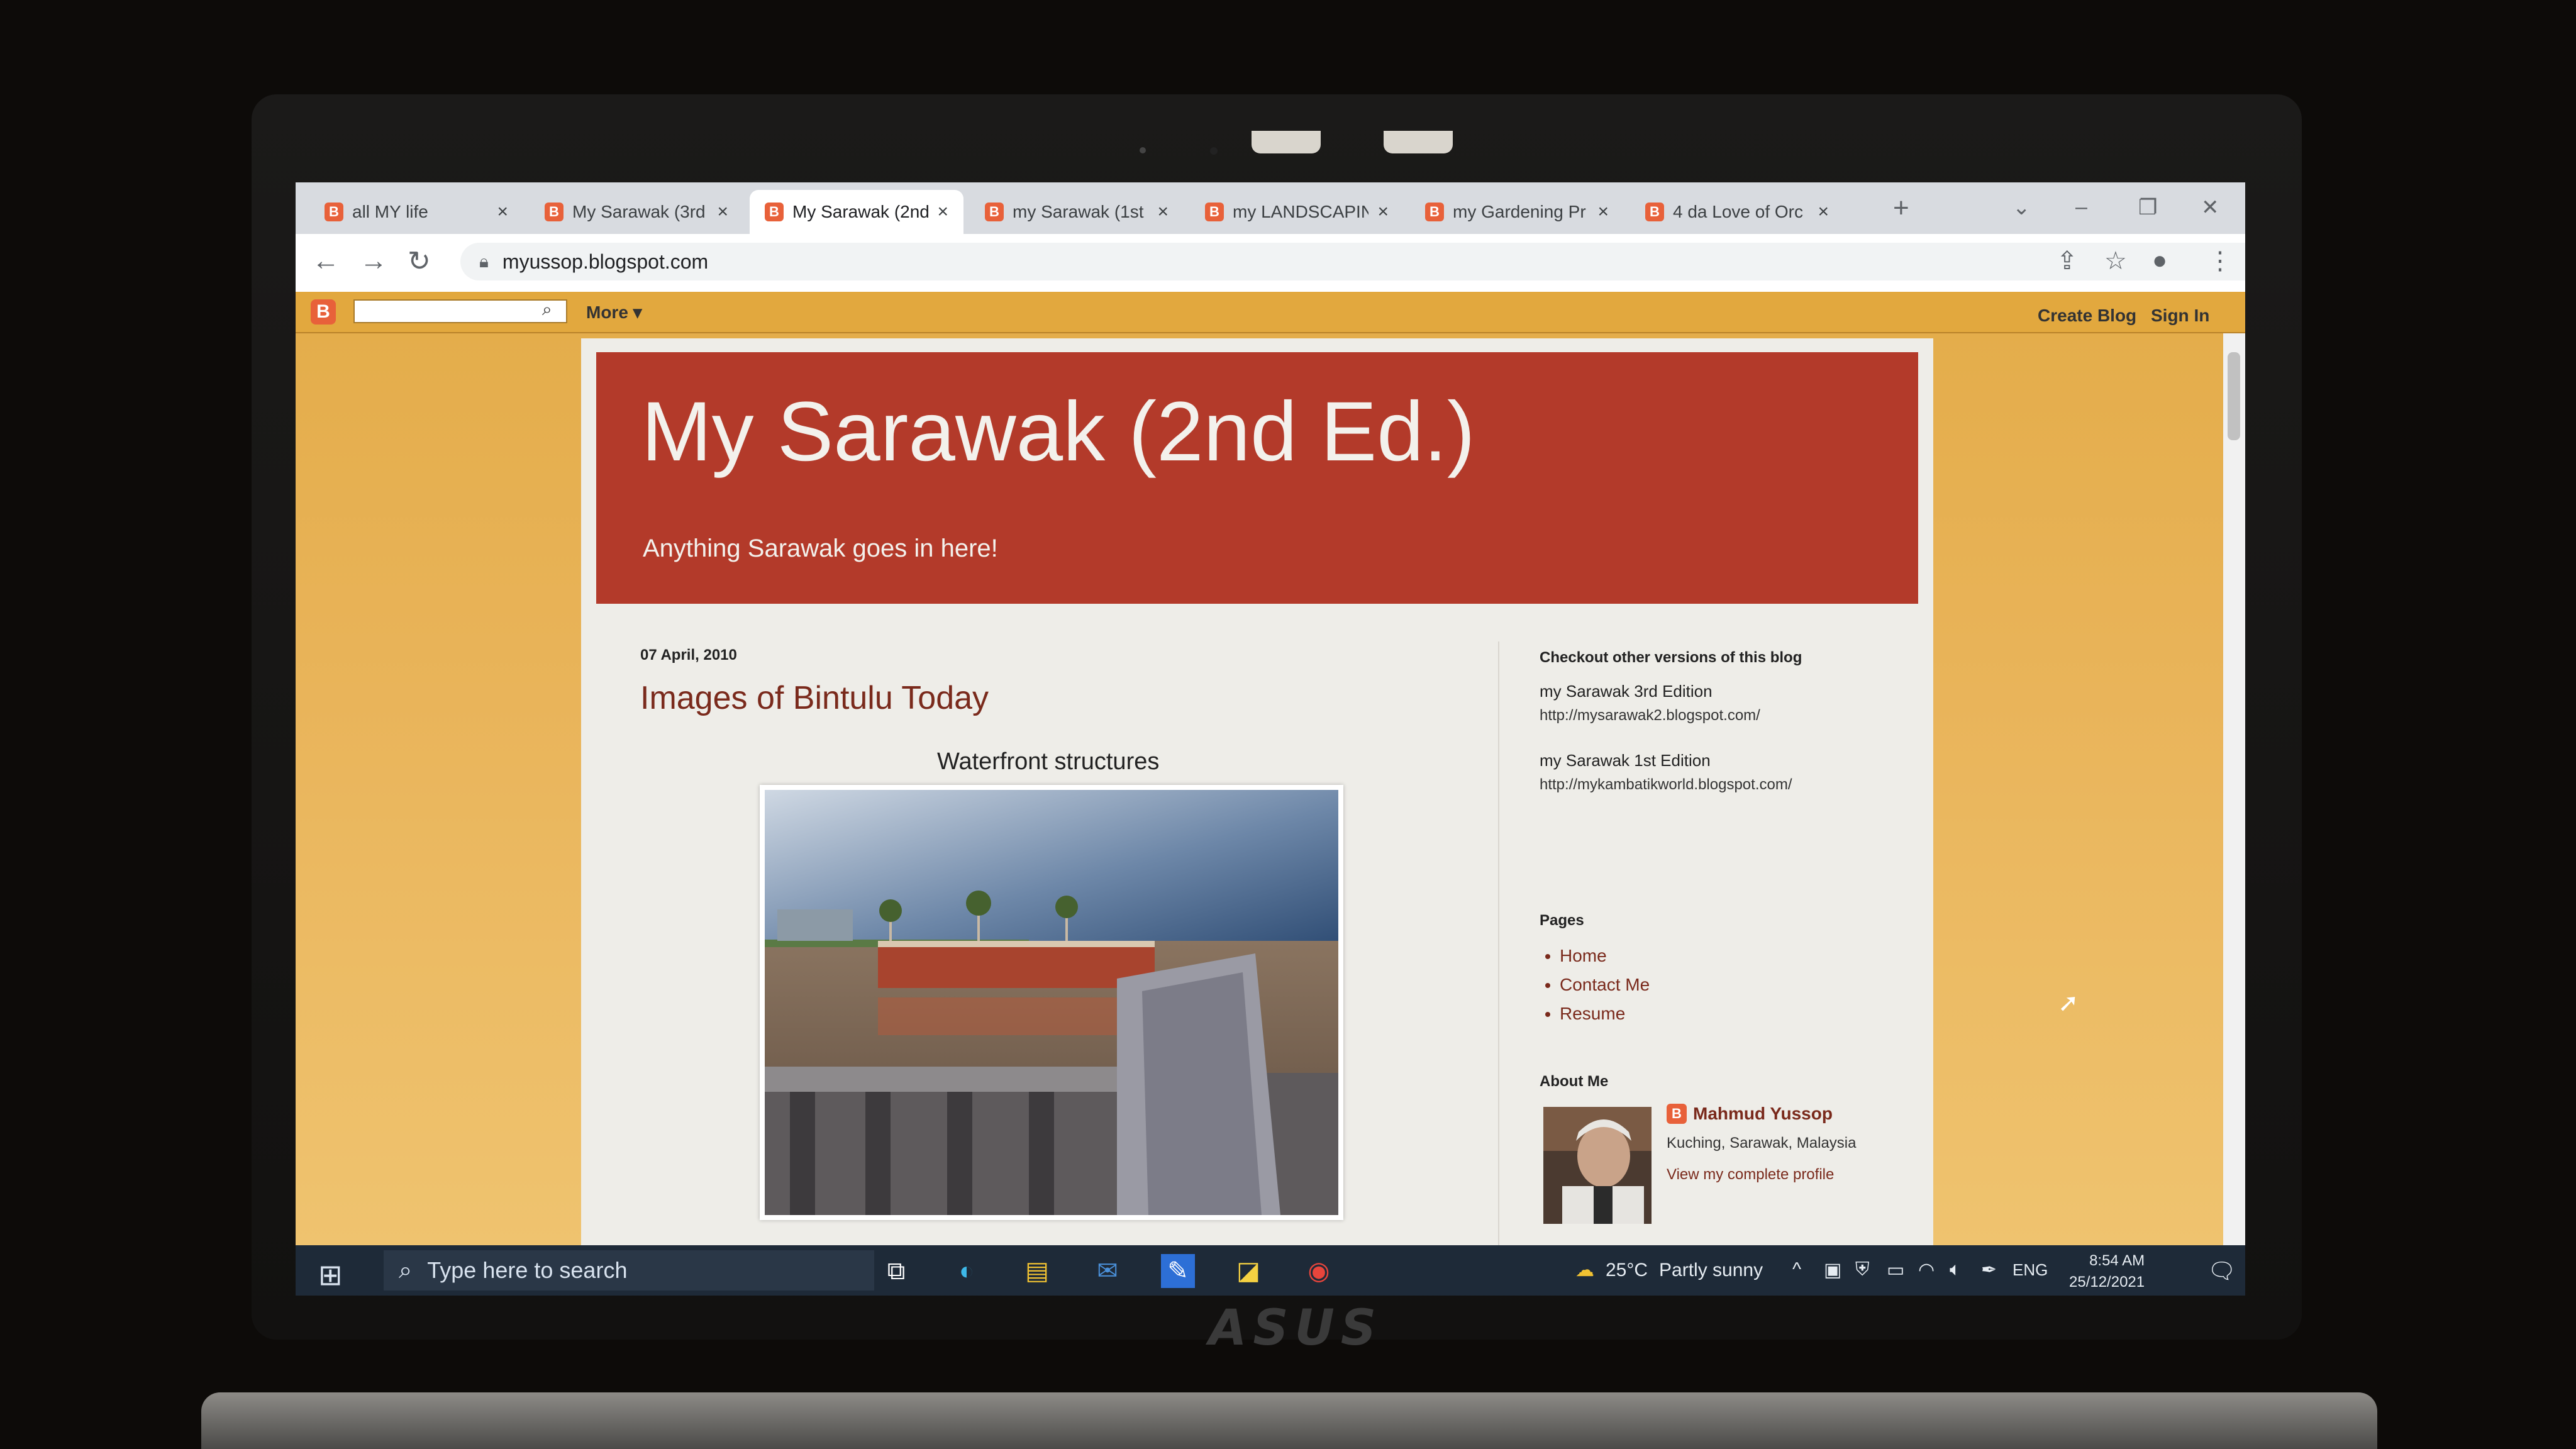  What do you see at coordinates (1289, 1420) in the screenshot?
I see `laptop-base` at bounding box center [1289, 1420].